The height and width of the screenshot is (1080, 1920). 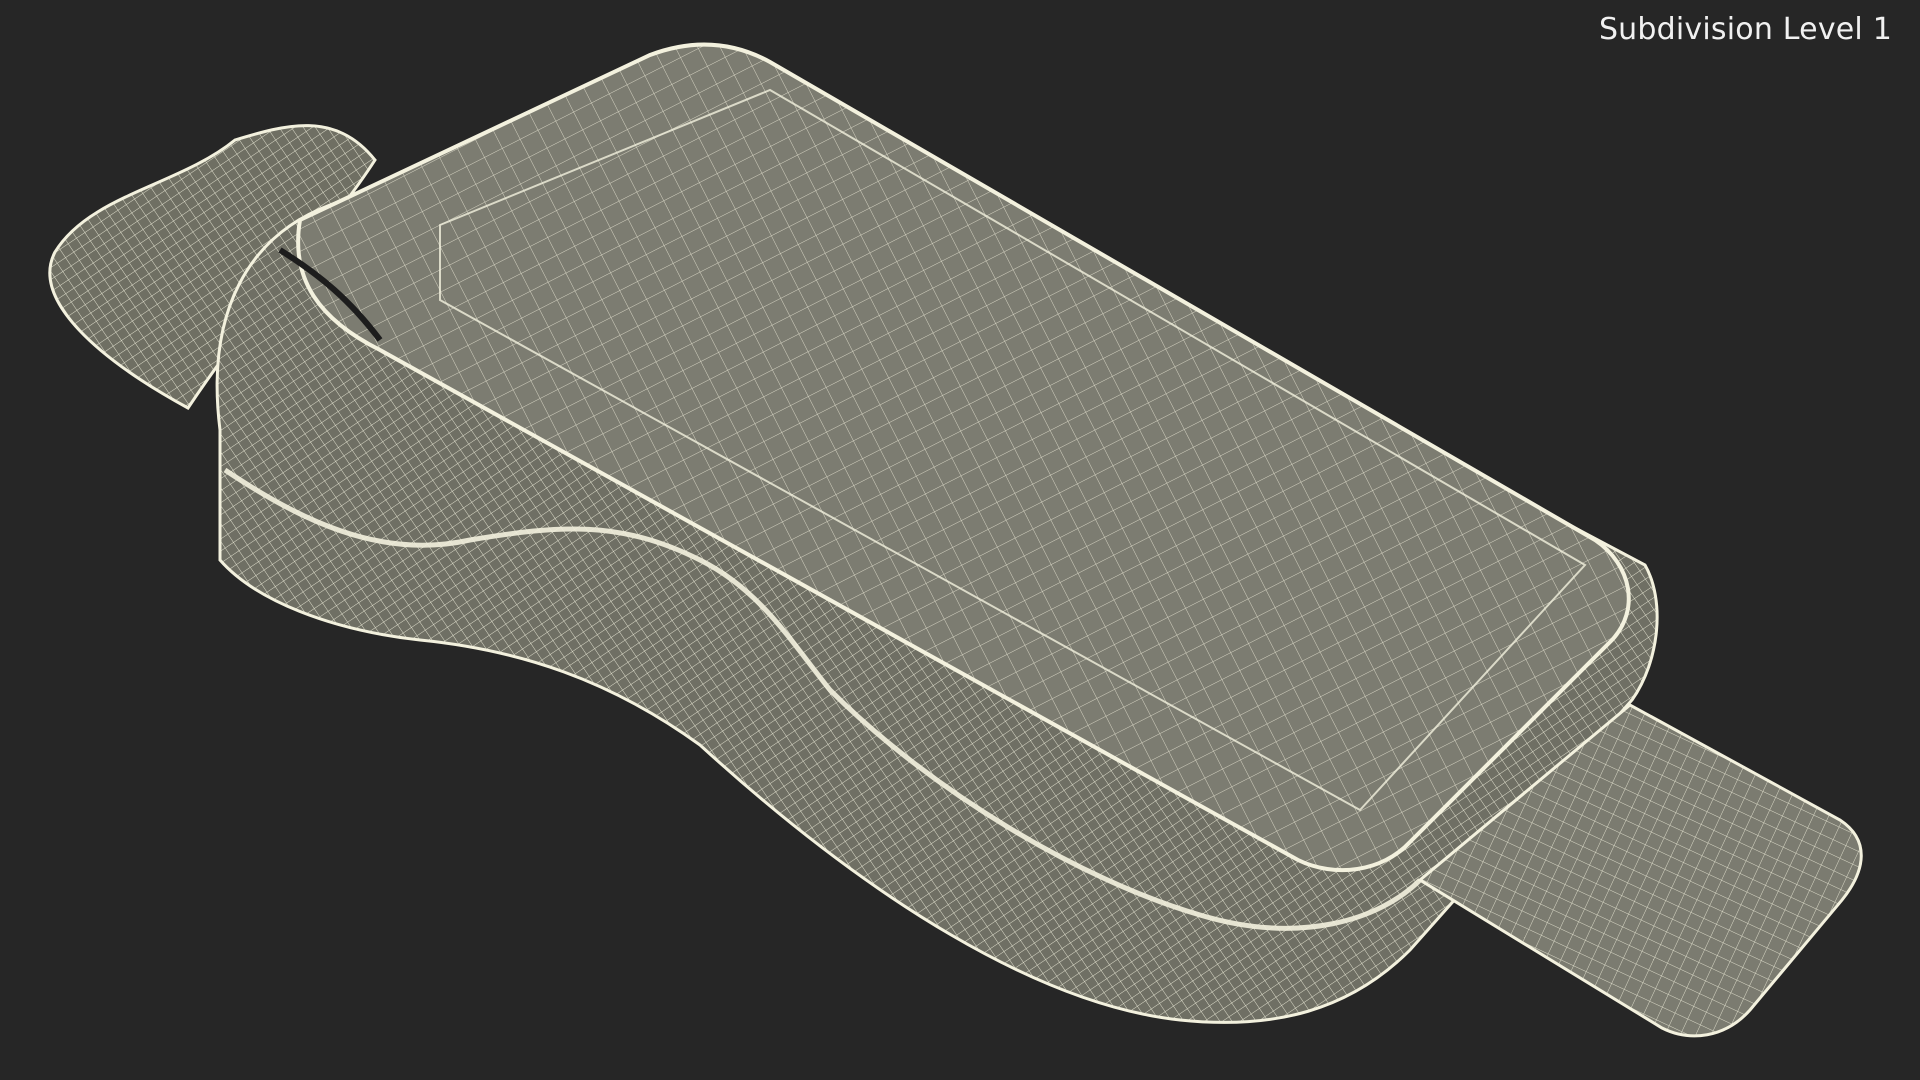 What do you see at coordinates (1745, 29) in the screenshot?
I see `subdivision-level-label: Subdivision Level 1` at bounding box center [1745, 29].